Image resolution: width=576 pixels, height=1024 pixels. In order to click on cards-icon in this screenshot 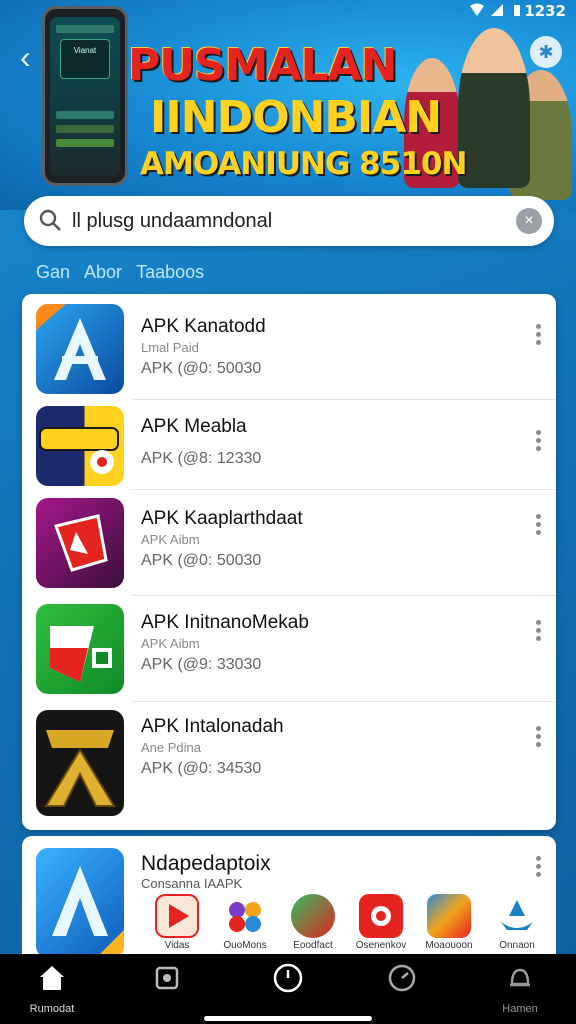, I will do `click(449, 916)`.